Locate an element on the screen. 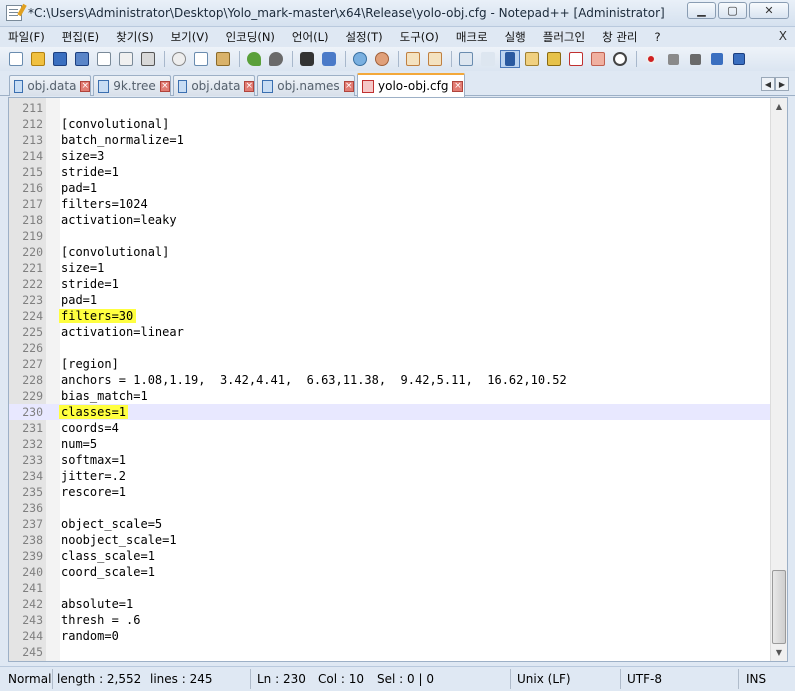 This screenshot has width=795, height=691. code-line: 220 [convolutional] is located at coordinates (390, 252).